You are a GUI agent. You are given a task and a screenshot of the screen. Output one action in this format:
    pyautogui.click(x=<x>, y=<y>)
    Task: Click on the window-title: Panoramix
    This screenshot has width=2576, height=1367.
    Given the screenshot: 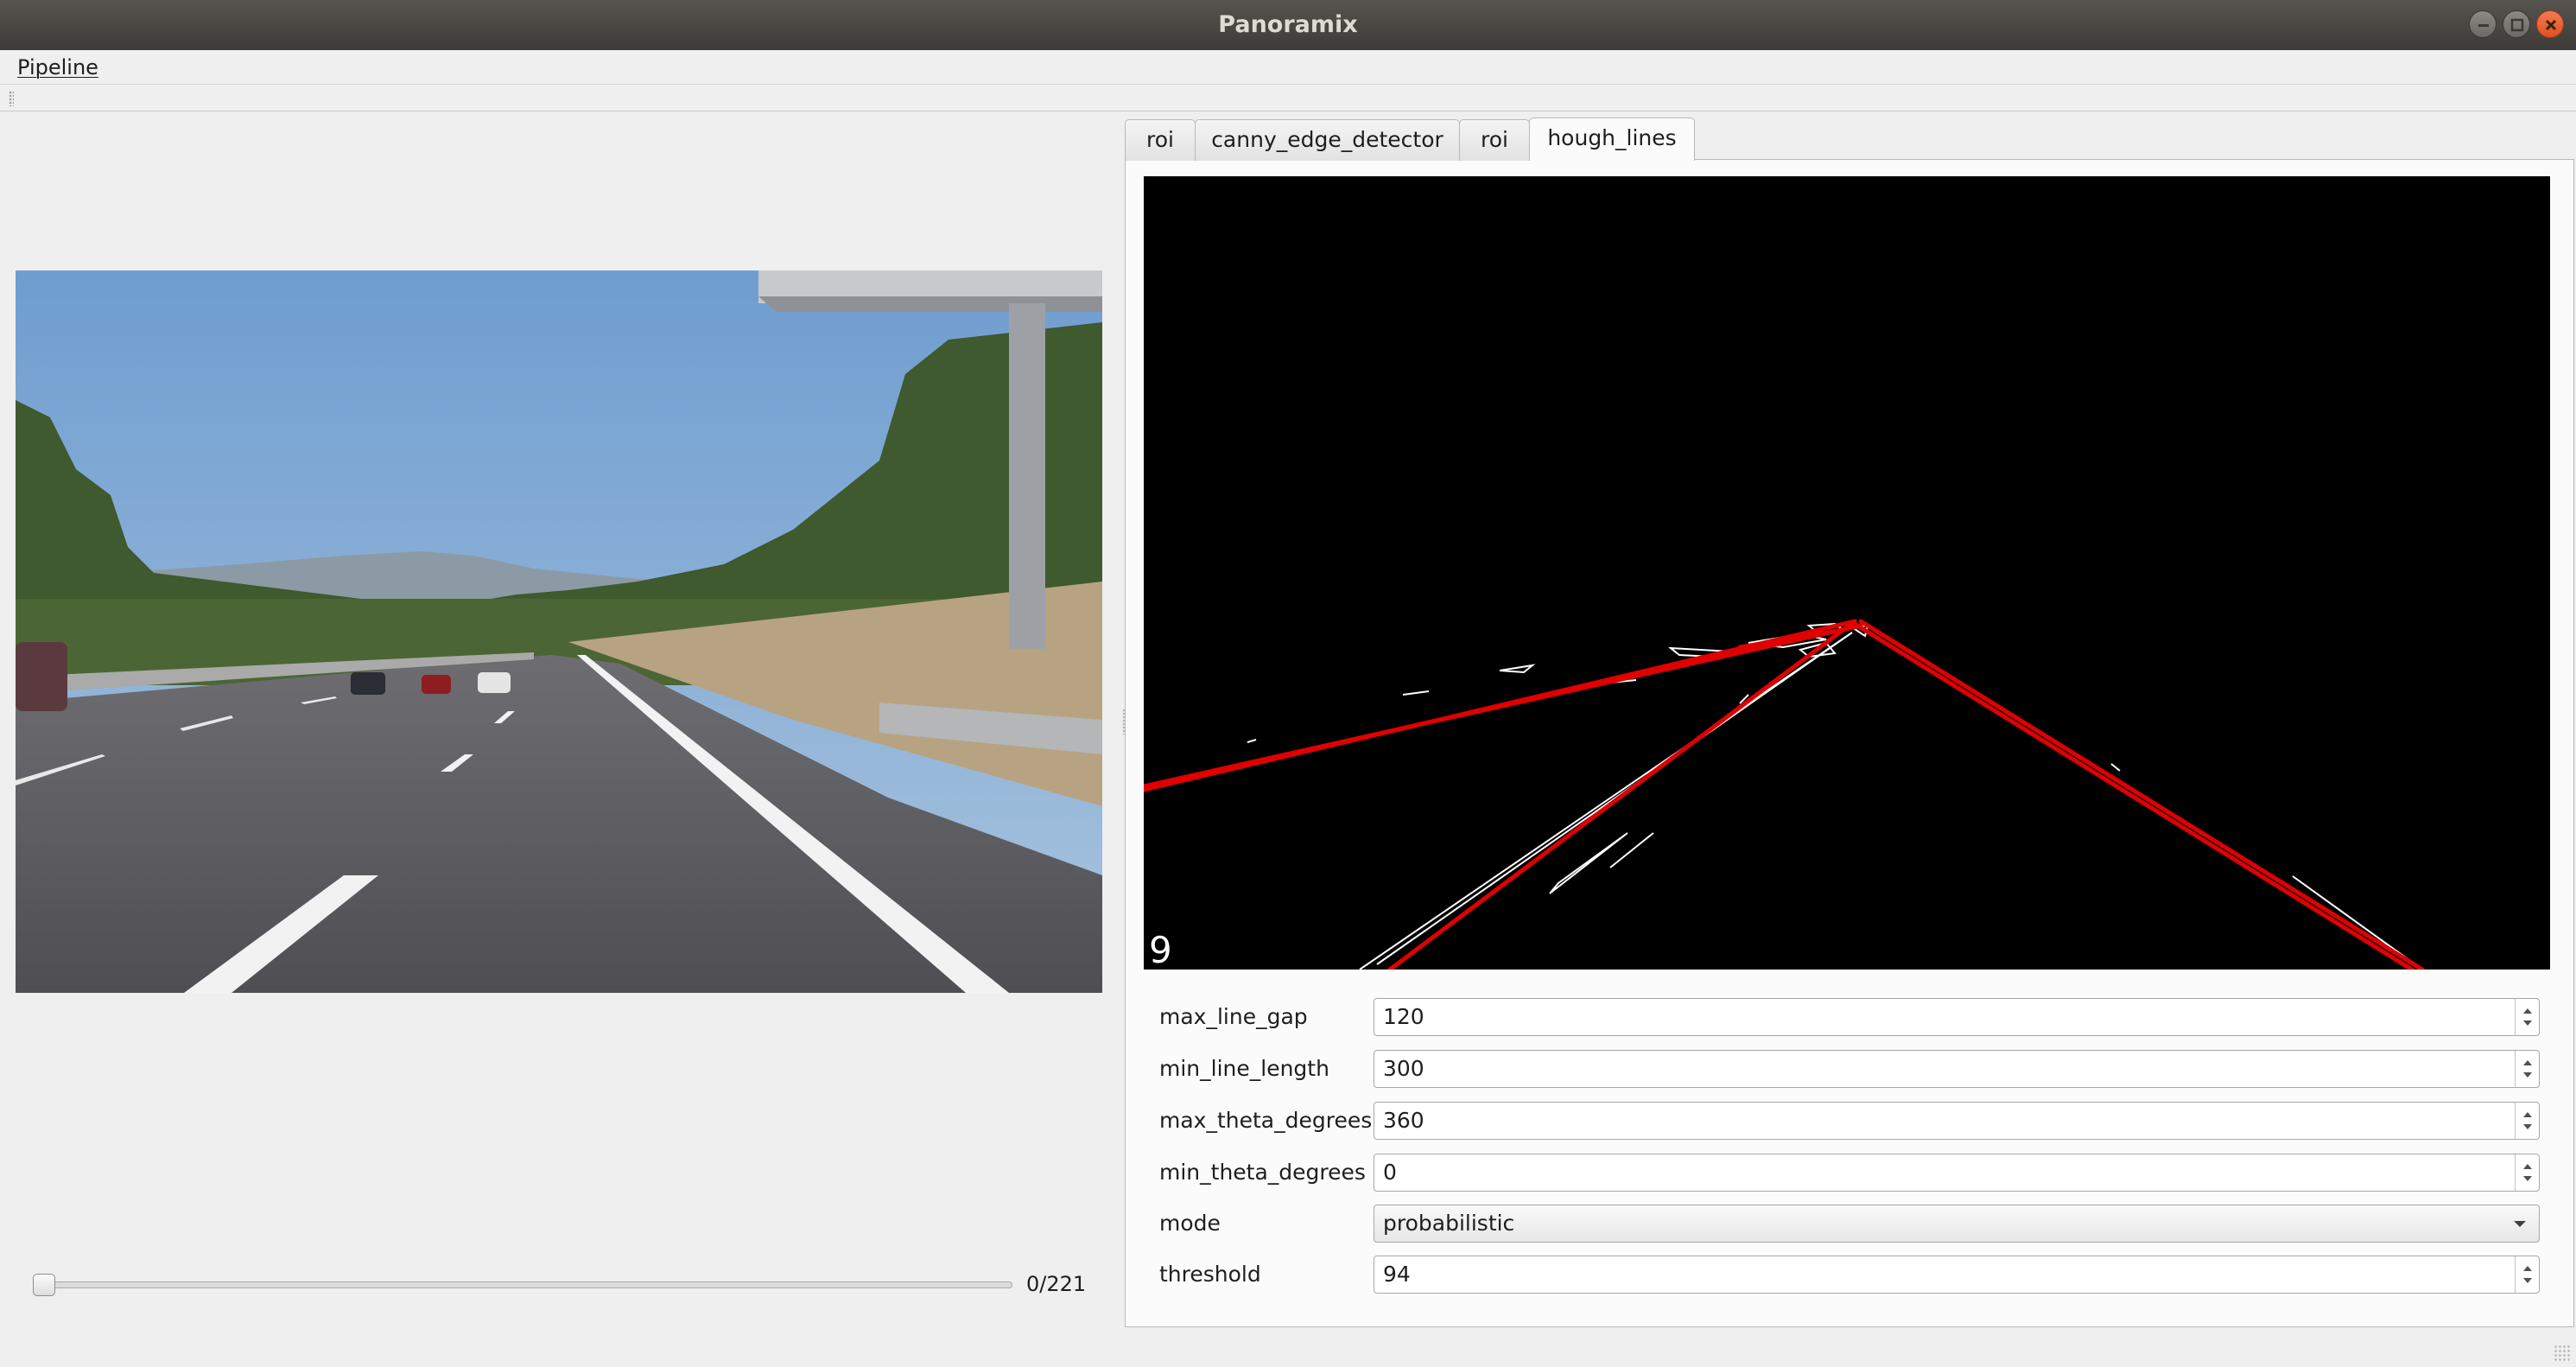 What is the action you would take?
    pyautogui.click(x=1288, y=24)
    